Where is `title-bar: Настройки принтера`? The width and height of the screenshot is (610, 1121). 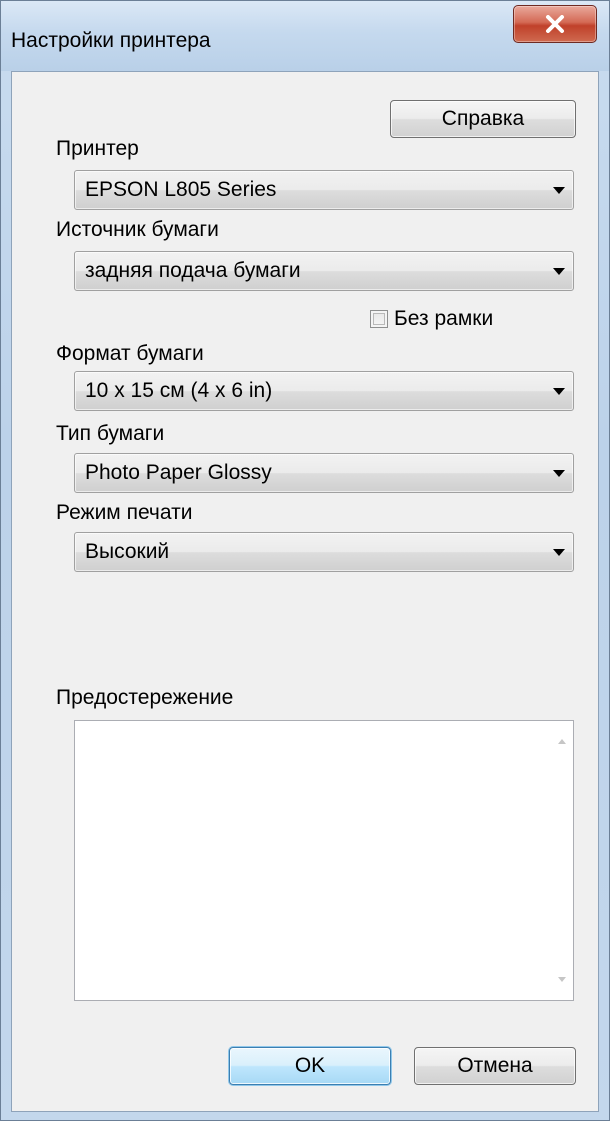 title-bar: Настройки принтера is located at coordinates (305, 36).